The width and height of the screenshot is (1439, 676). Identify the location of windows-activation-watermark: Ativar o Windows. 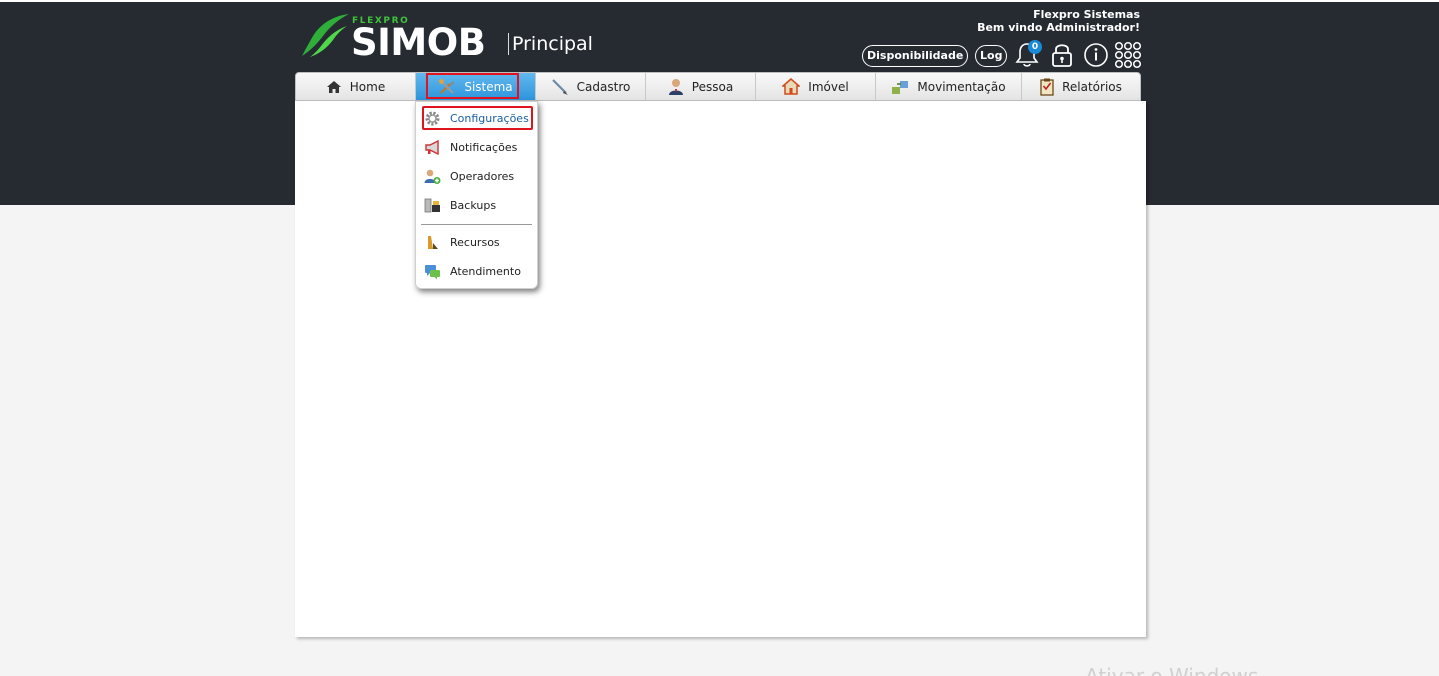
(1172, 670).